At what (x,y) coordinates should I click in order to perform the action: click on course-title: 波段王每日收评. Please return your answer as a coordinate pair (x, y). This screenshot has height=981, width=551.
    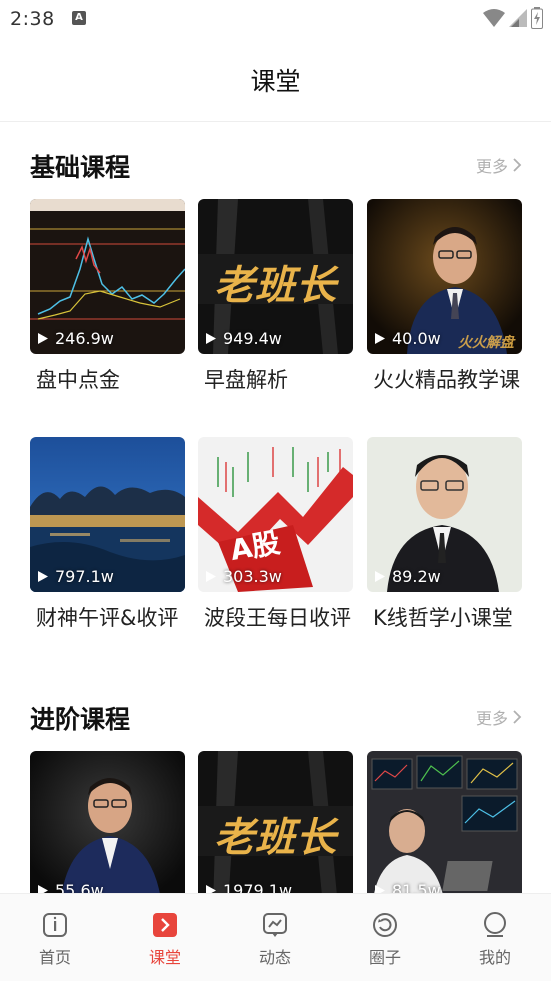
    Looking at the image, I should click on (277, 618).